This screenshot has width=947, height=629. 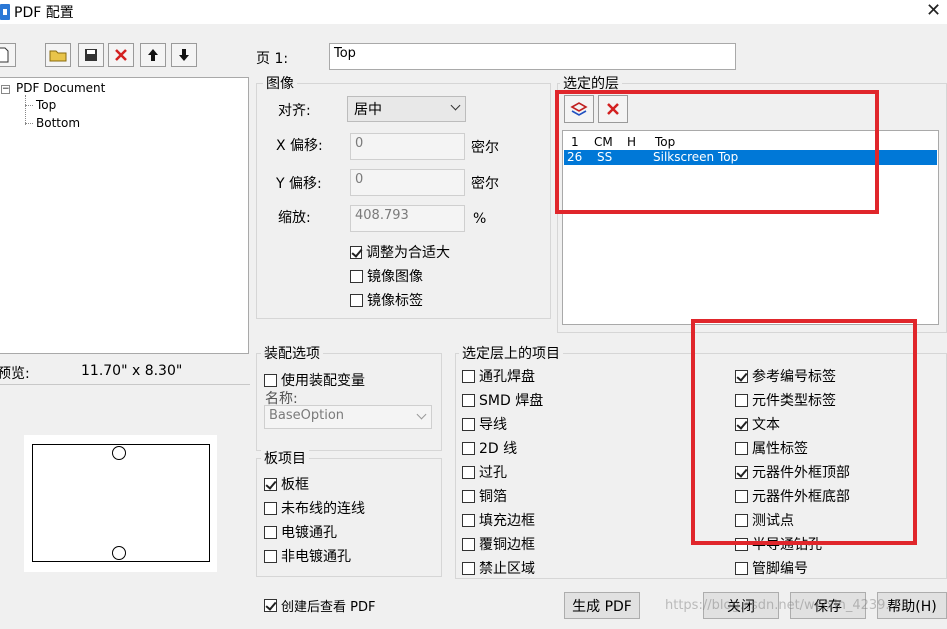 I want to click on board-item-row: 板框, so click(x=286, y=484).